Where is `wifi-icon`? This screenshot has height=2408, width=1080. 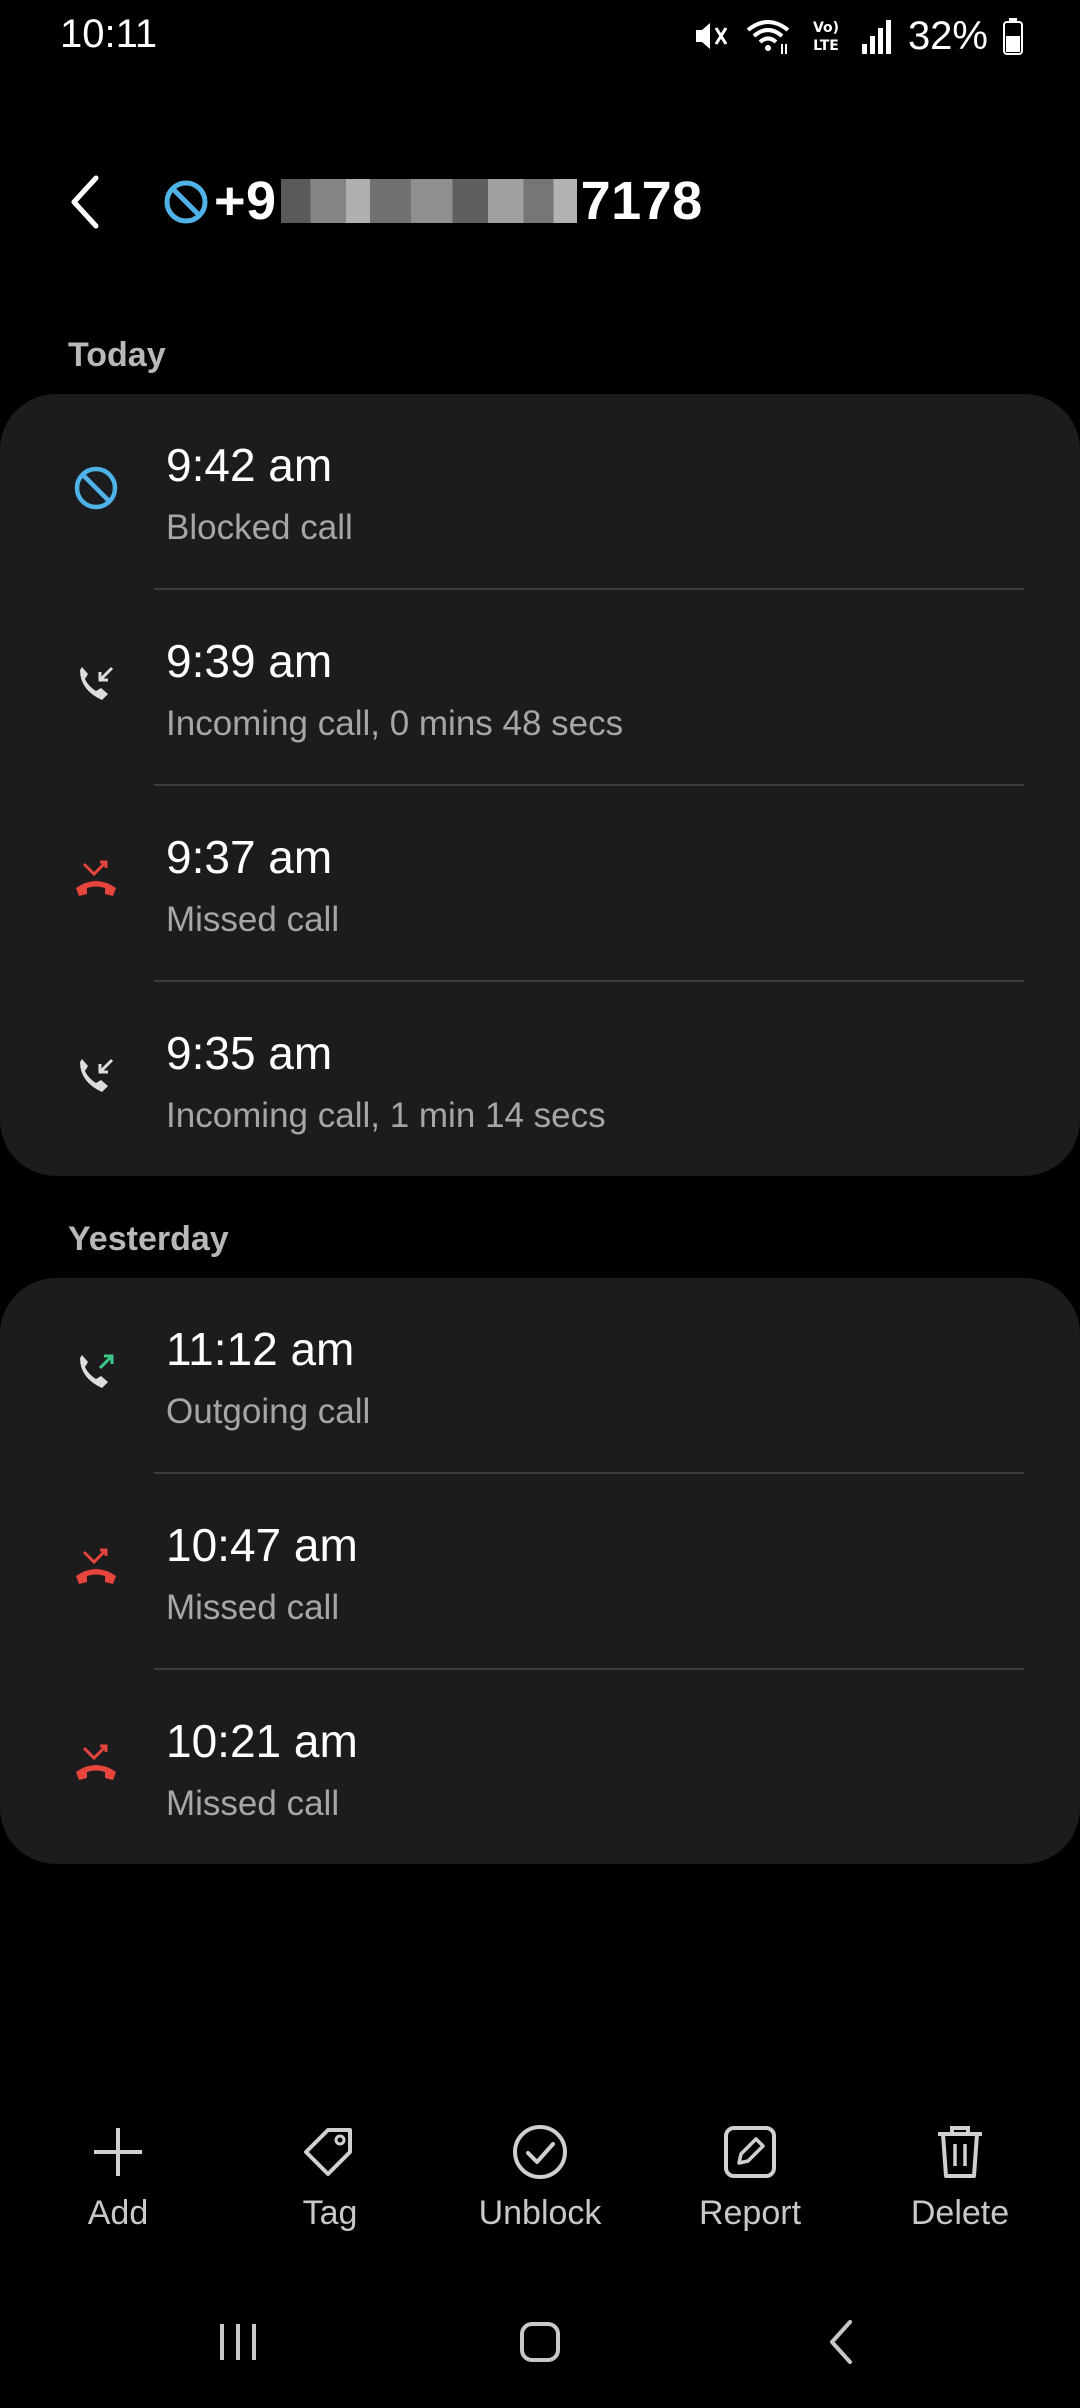 wifi-icon is located at coordinates (768, 36).